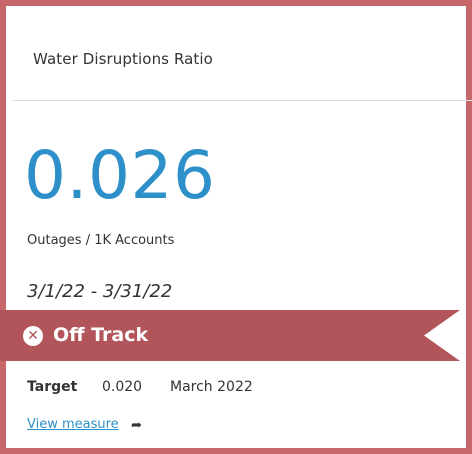  I want to click on target-period: March 2022, so click(211, 387).